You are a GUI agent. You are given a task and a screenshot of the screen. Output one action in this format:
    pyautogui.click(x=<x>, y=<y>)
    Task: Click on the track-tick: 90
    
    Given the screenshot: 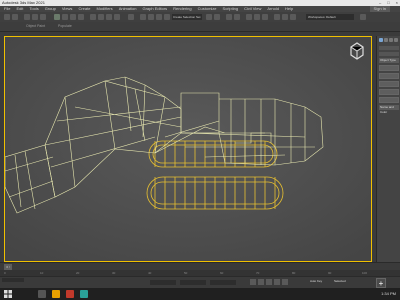 What is the action you would take?
    pyautogui.click(x=330, y=273)
    